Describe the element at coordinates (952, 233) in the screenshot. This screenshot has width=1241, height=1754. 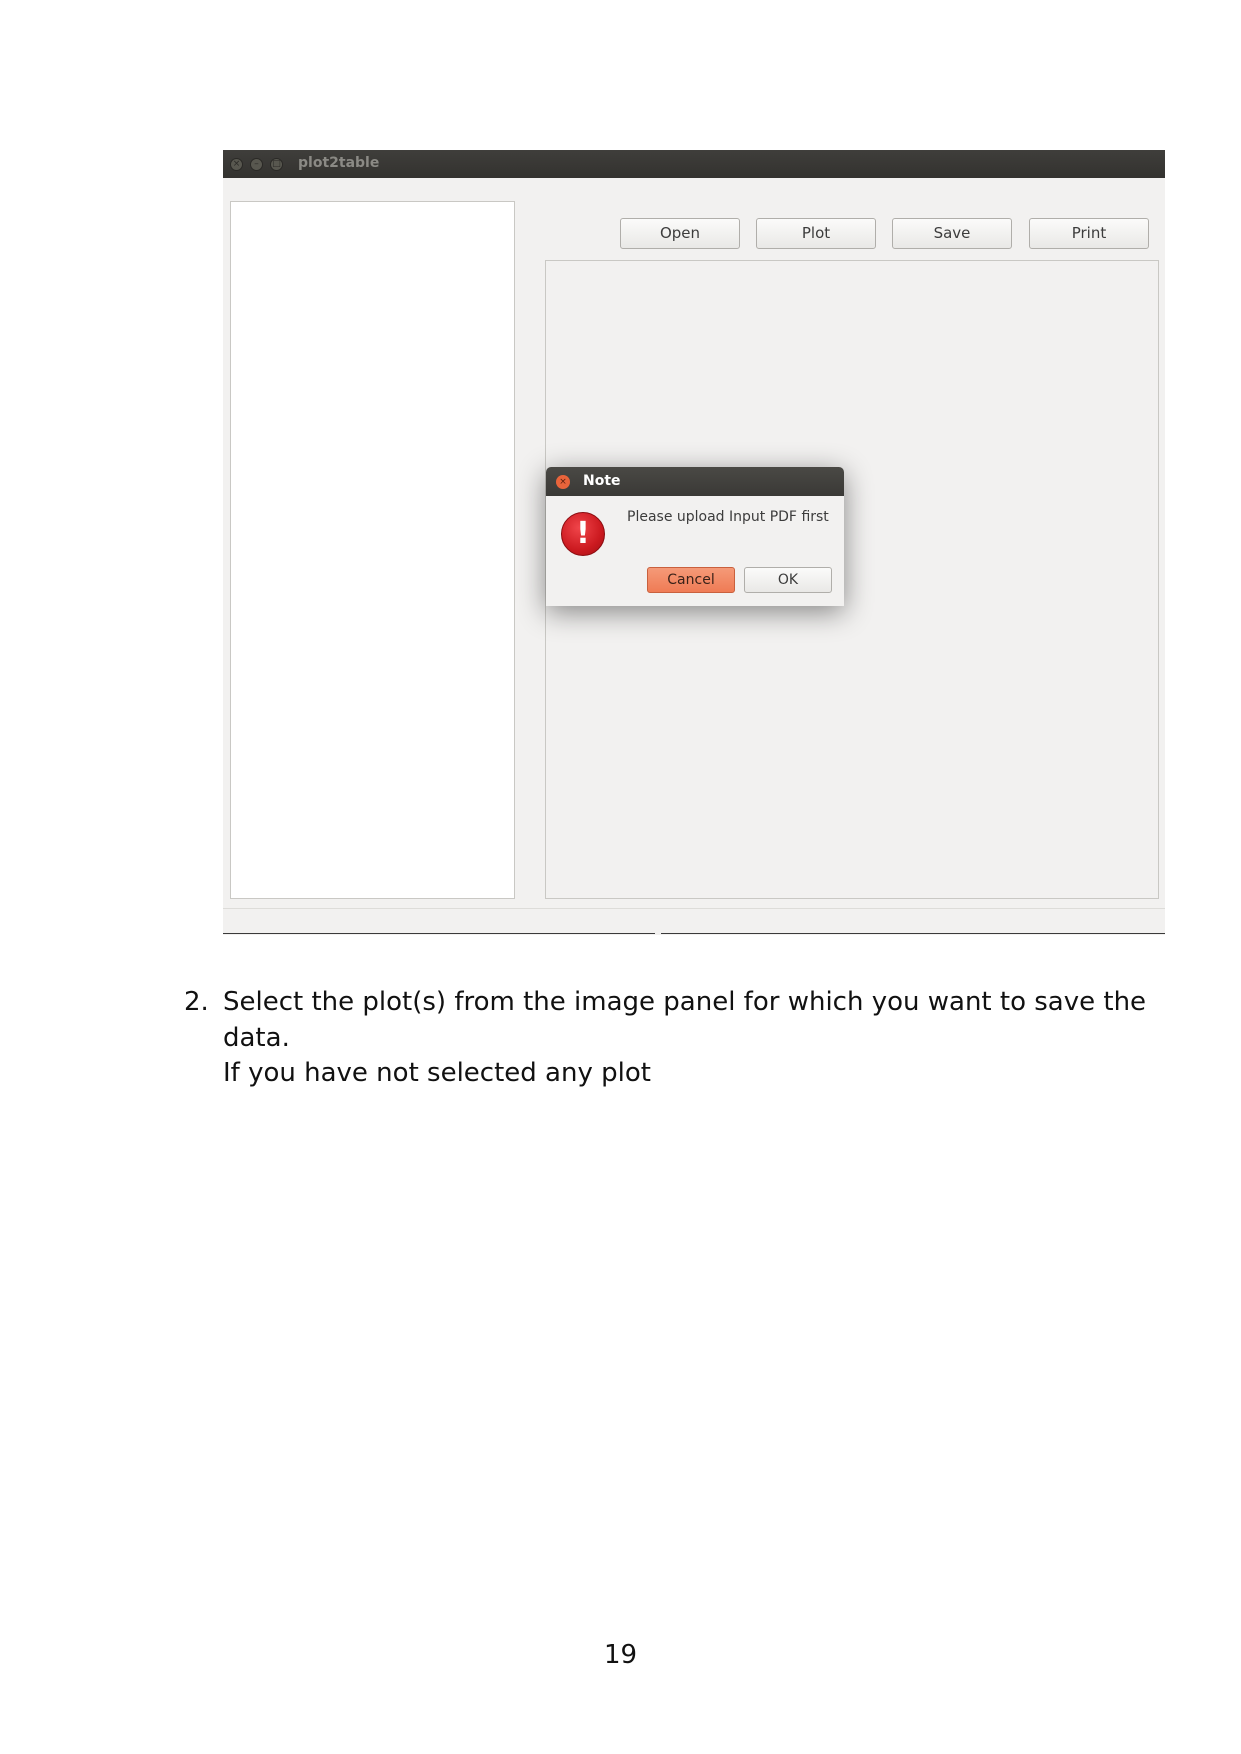
I see `save-button: Save` at that location.